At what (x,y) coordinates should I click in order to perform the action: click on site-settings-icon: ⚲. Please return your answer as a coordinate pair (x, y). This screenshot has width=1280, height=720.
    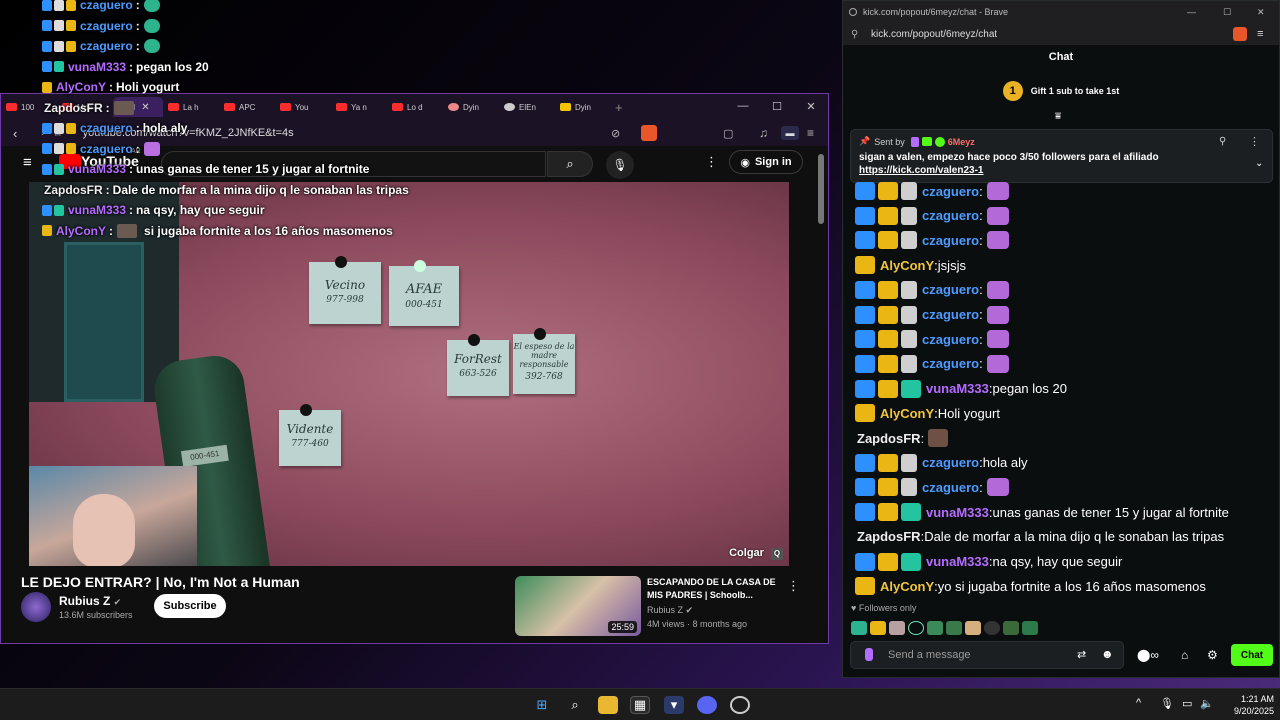
    Looking at the image, I should click on (854, 34).